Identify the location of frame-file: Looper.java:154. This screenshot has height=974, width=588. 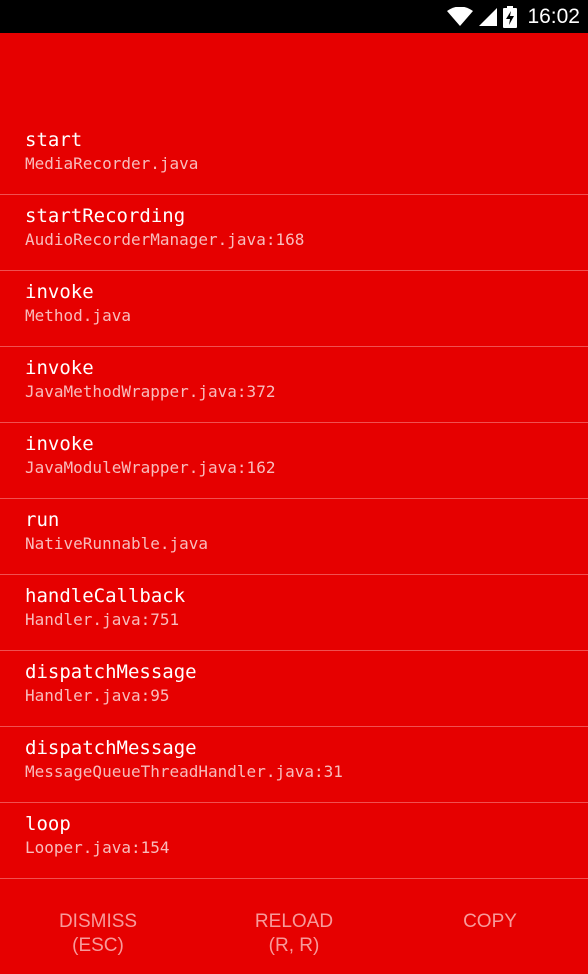
(97, 847).